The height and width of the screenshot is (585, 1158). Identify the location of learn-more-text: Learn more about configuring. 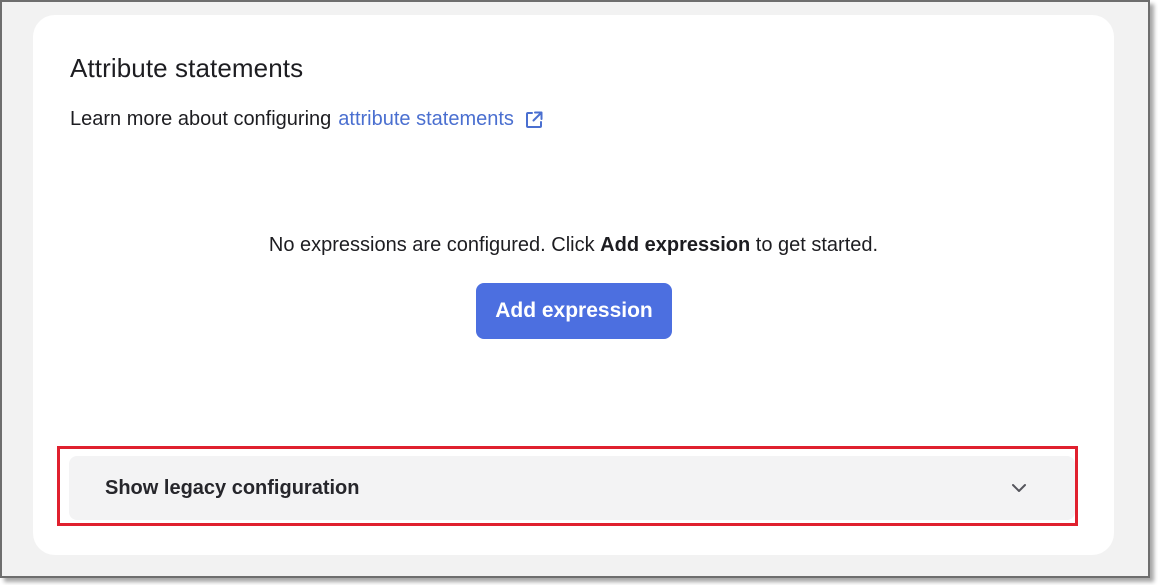
(201, 119).